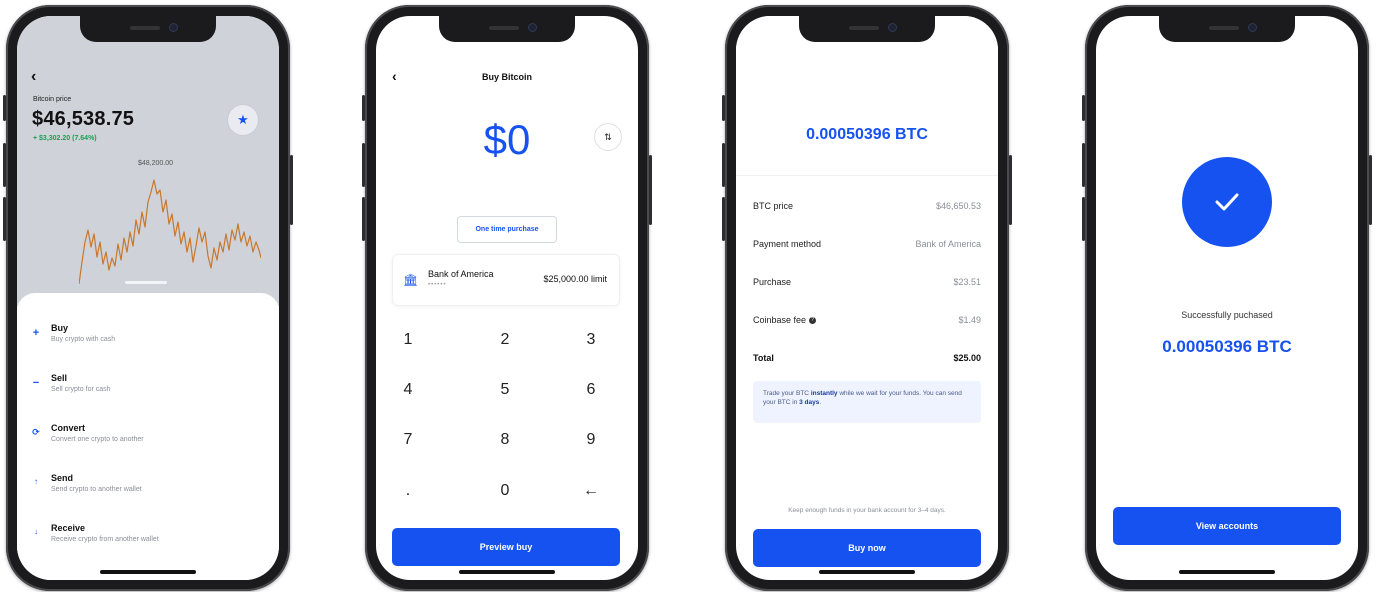  I want to click on btc-amount: 0.00050396 BTC, so click(1227, 346).